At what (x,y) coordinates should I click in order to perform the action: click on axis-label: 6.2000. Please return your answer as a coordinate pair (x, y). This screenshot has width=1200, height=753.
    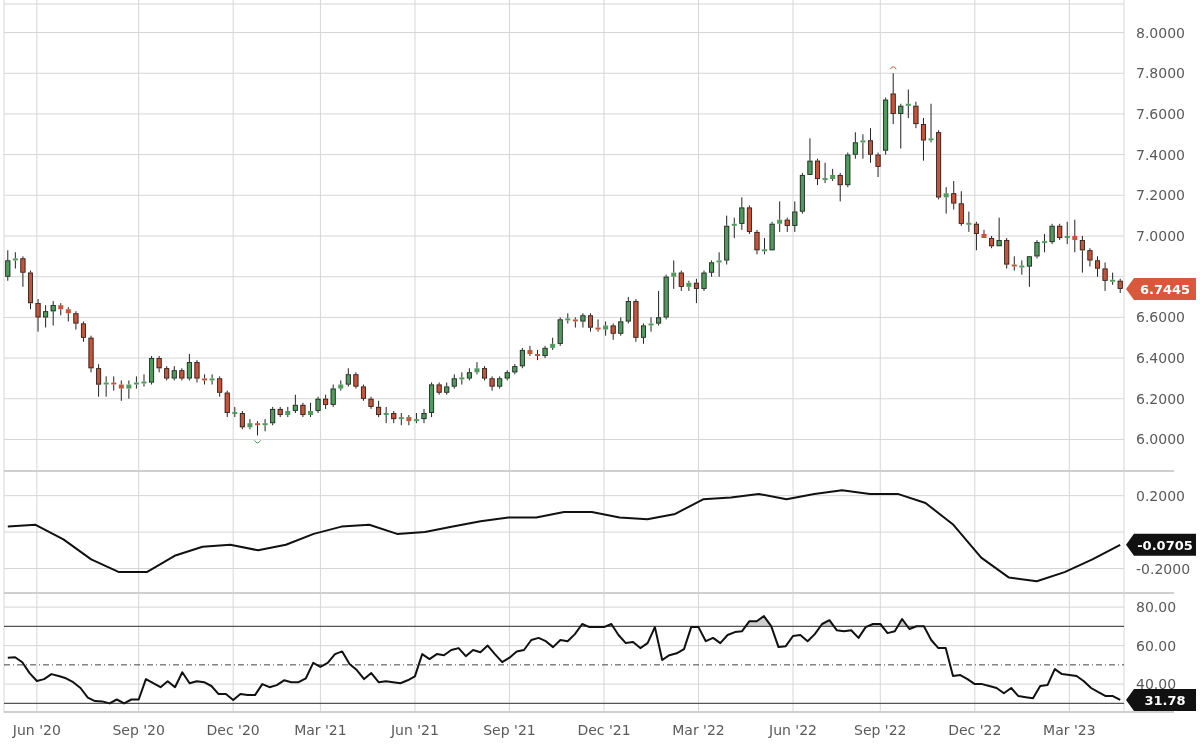
    Looking at the image, I should click on (1160, 398).